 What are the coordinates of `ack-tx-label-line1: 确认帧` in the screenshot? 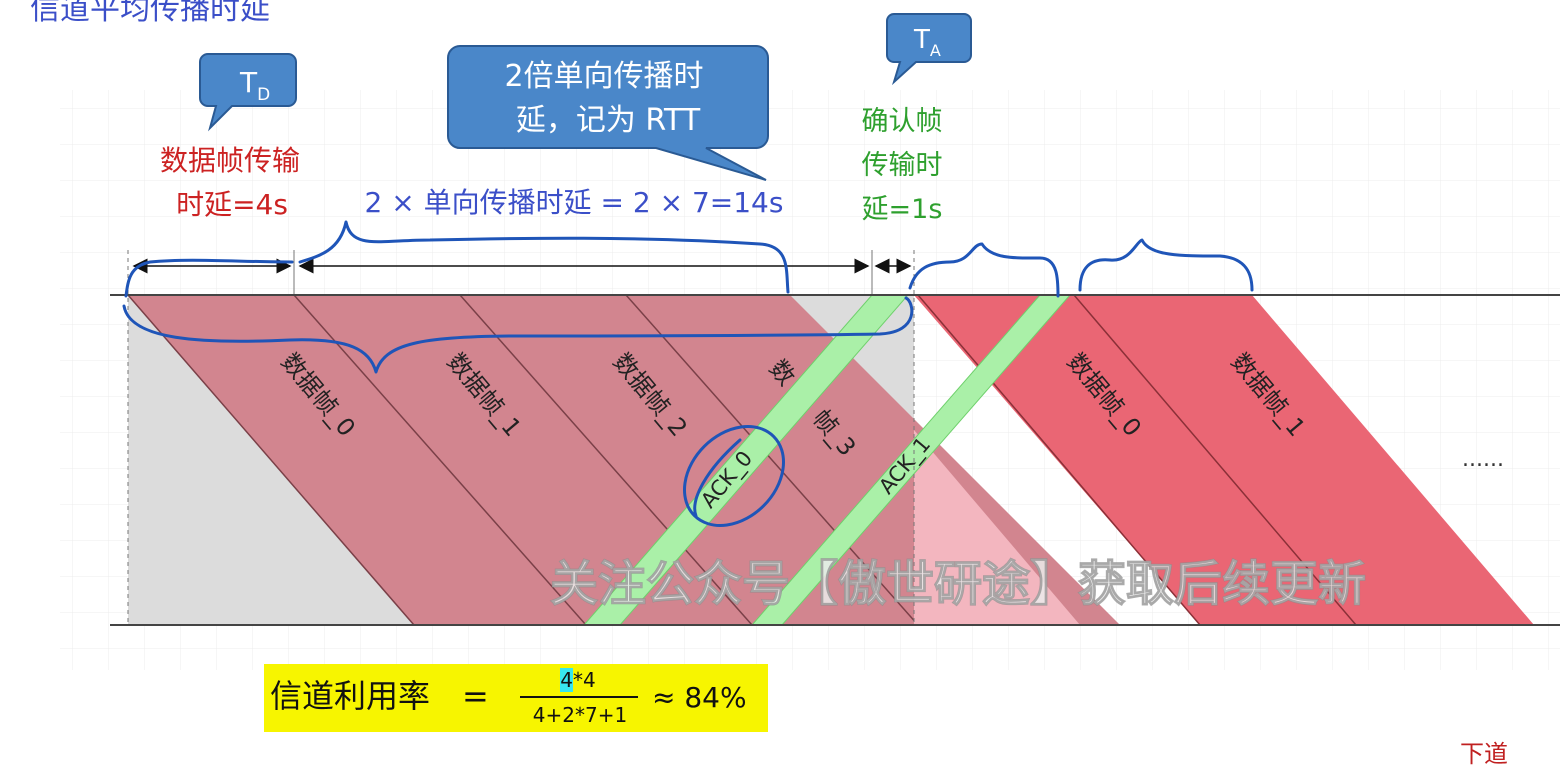 It's located at (902, 121).